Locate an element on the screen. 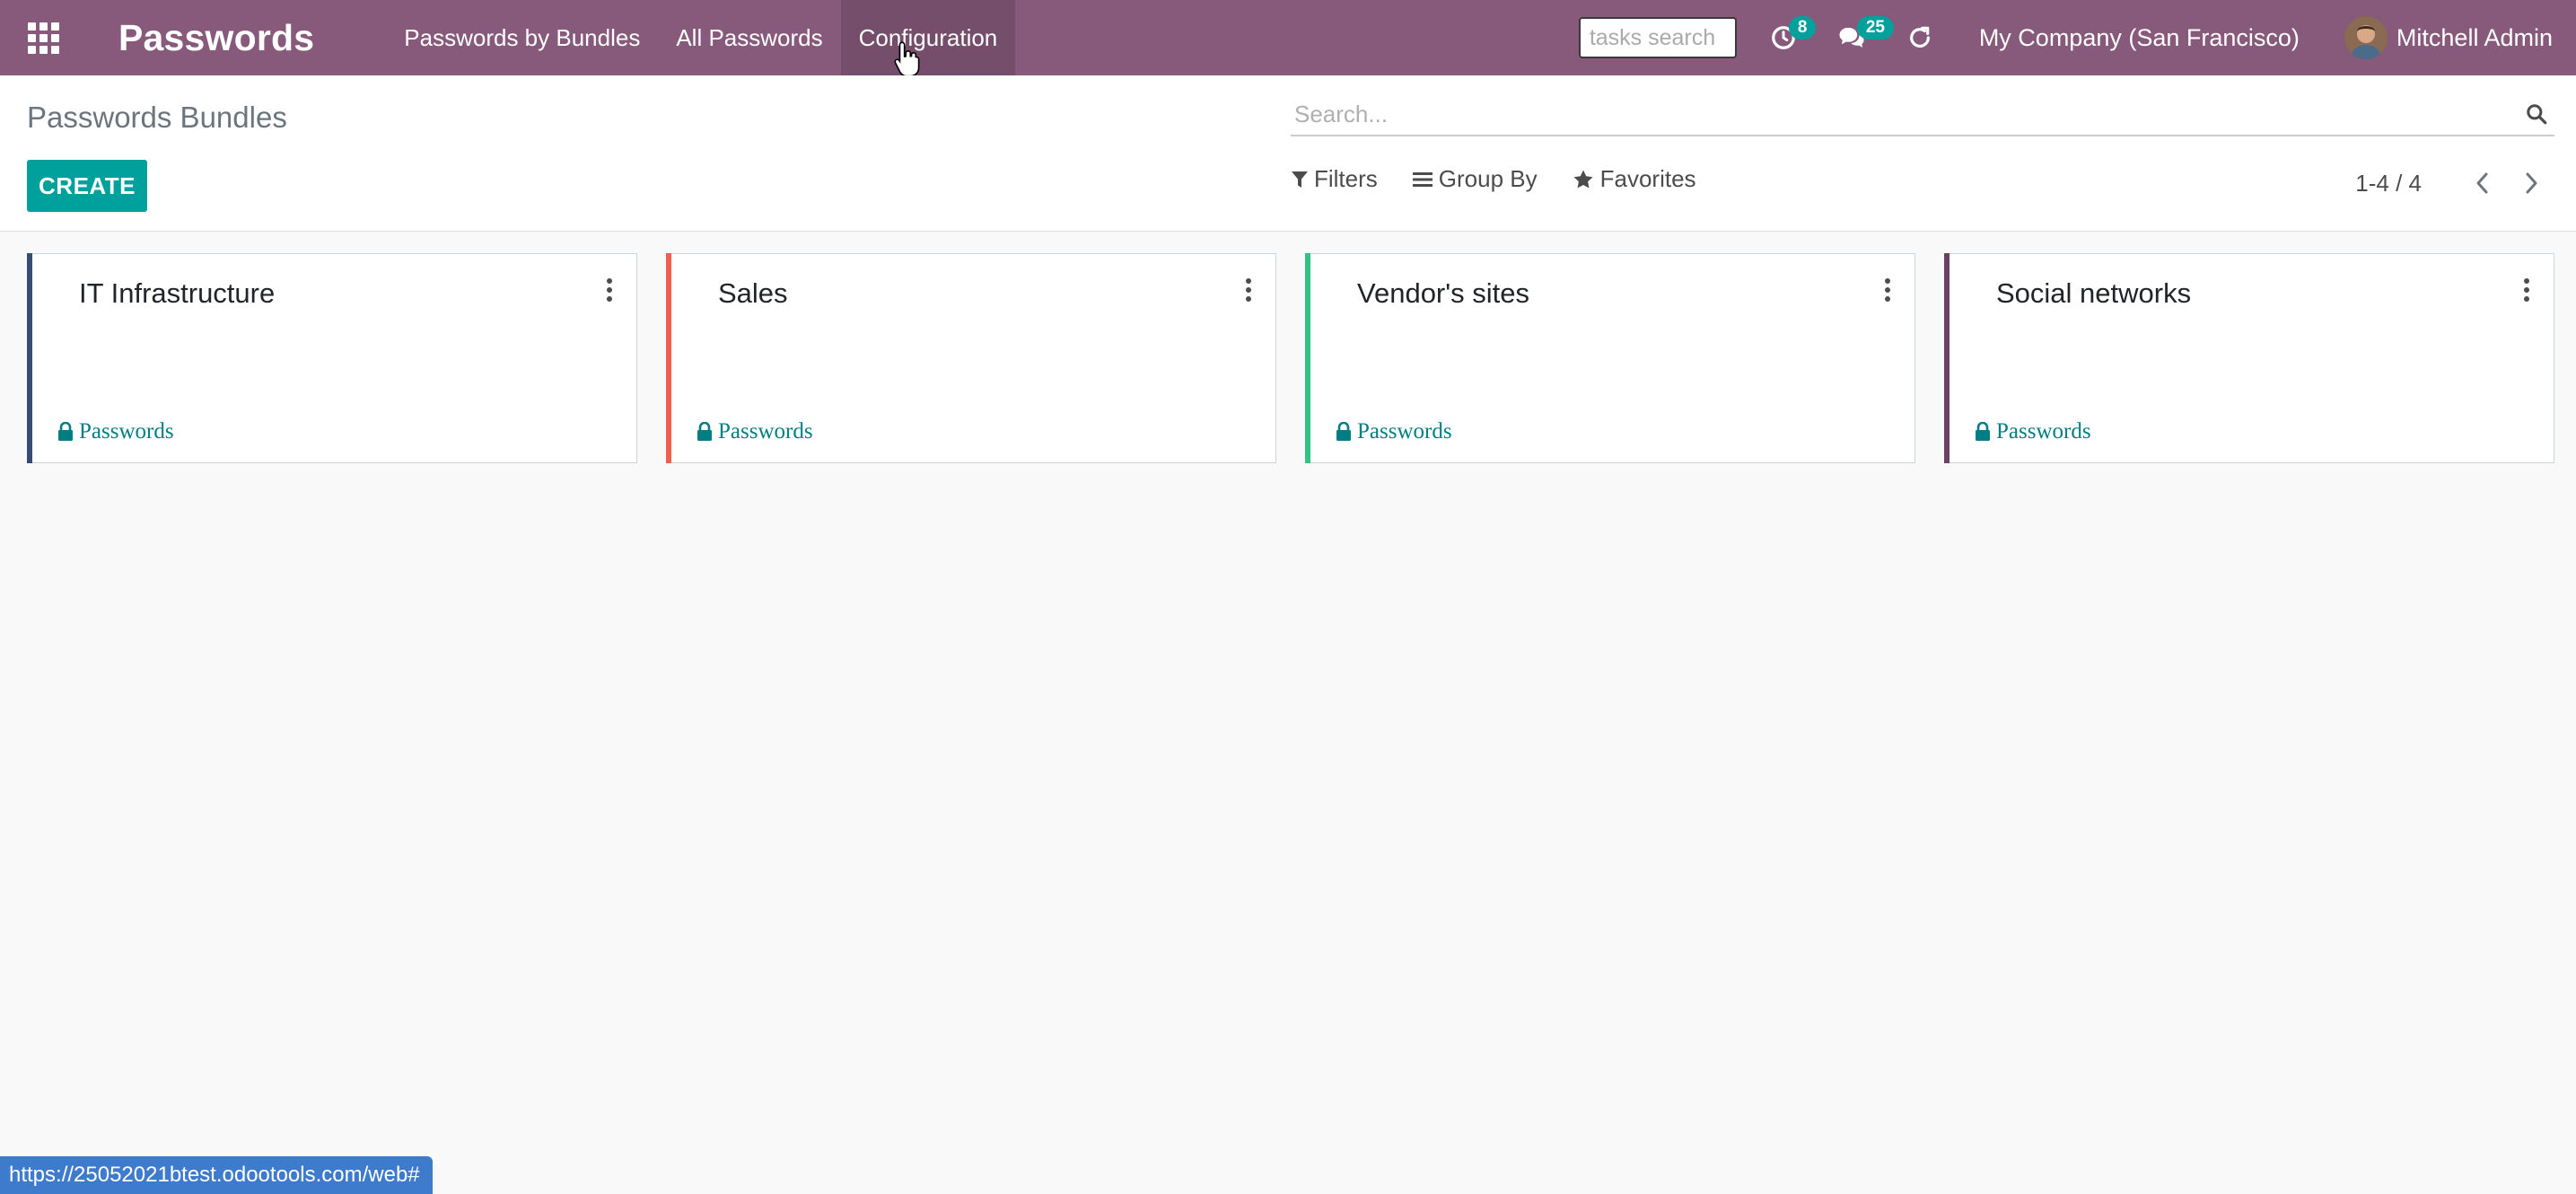 The width and height of the screenshot is (2576, 1194). menu-configuration: Configuration is located at coordinates (928, 37).